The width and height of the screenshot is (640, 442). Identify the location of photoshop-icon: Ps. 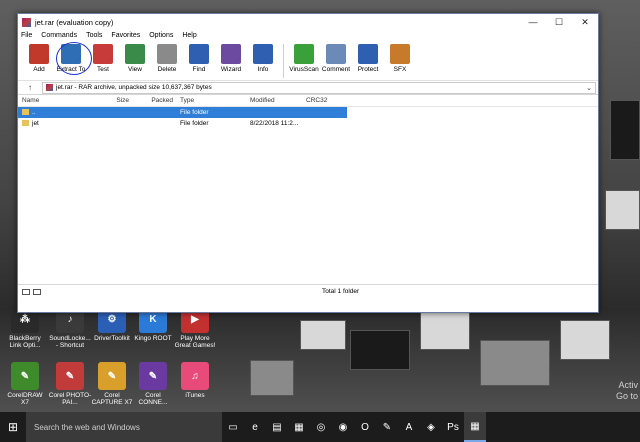
(453, 427).